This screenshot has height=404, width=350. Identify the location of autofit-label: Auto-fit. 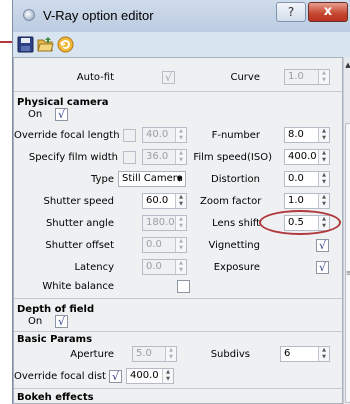
(95, 77).